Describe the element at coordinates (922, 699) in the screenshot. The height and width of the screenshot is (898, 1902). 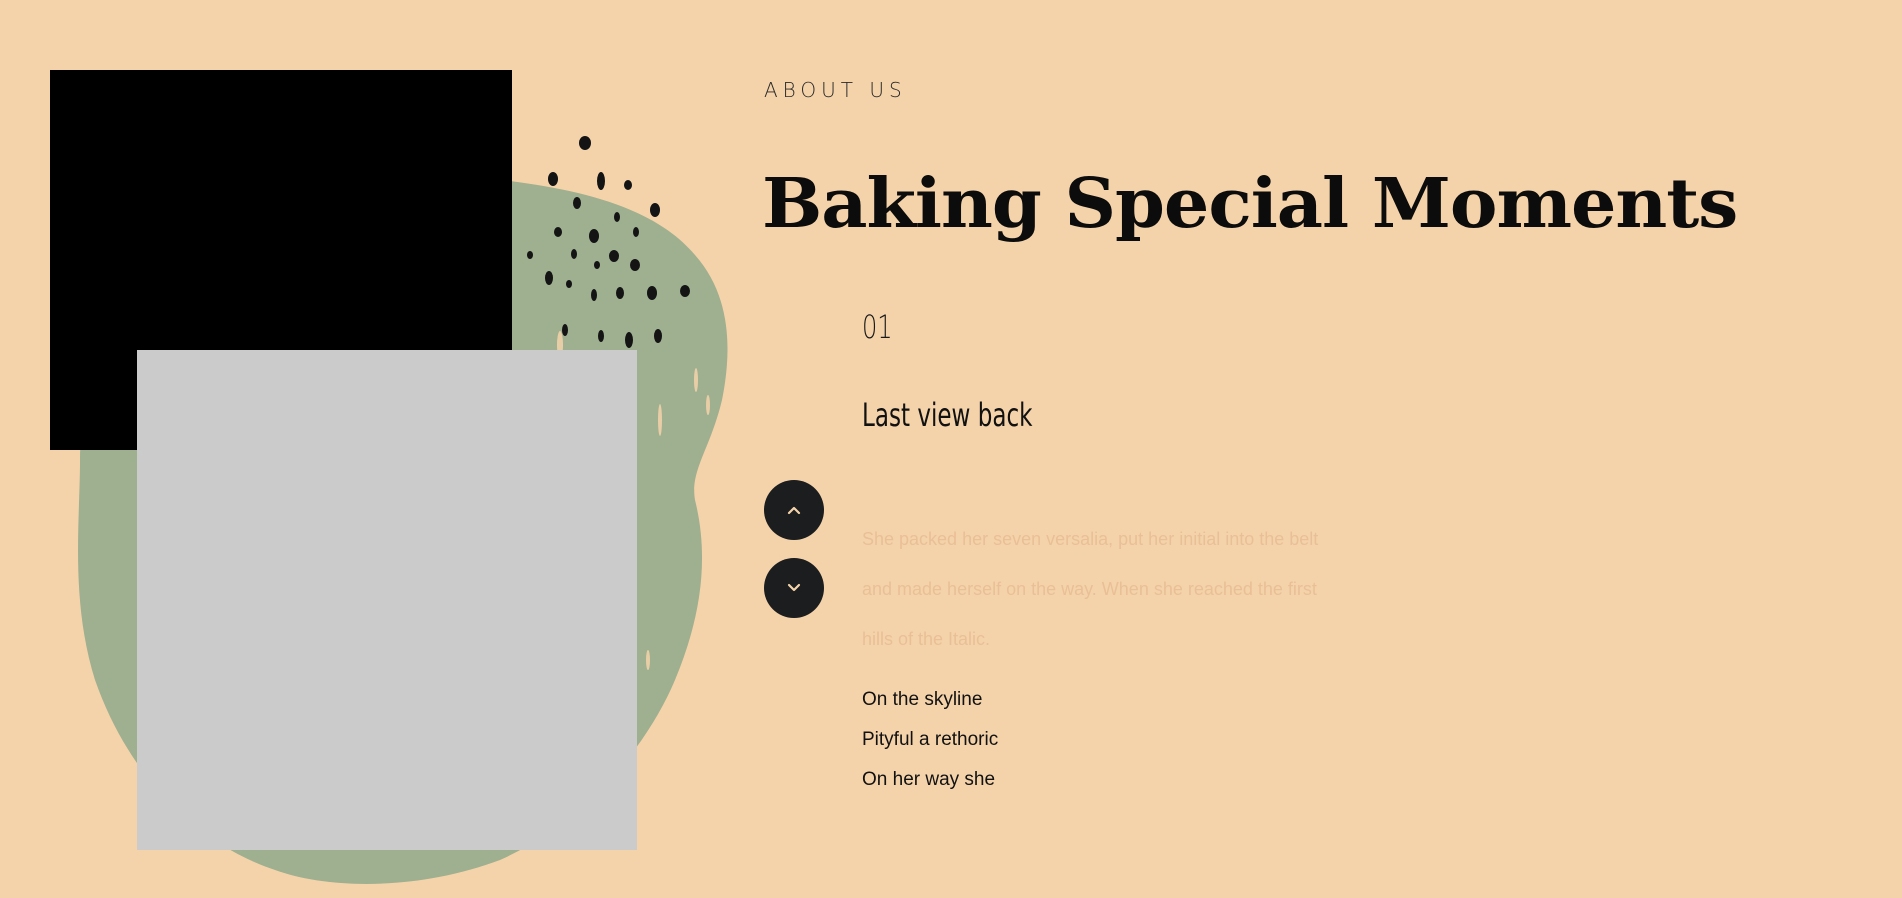
I see `list-item: On the skyline` at that location.